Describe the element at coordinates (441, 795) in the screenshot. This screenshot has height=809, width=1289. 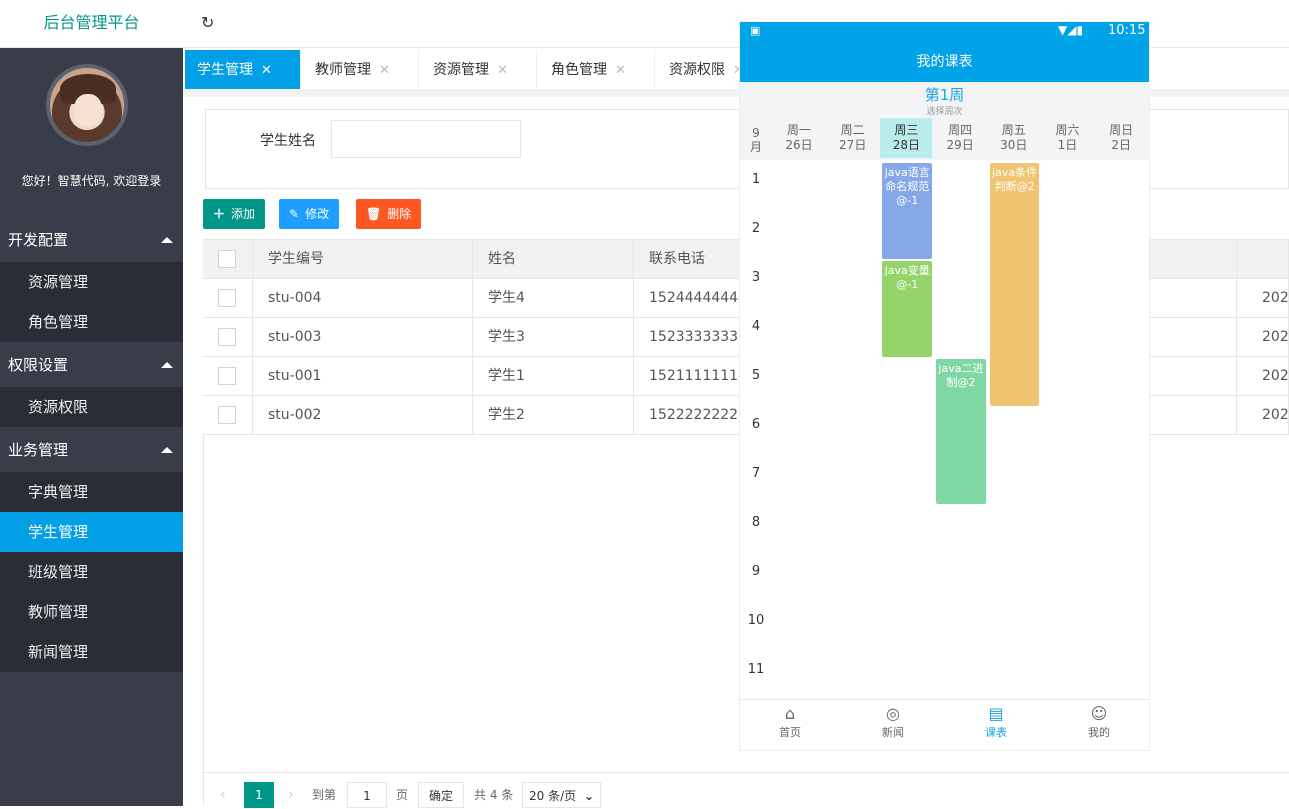
I see `confirm-button: 确定` at that location.